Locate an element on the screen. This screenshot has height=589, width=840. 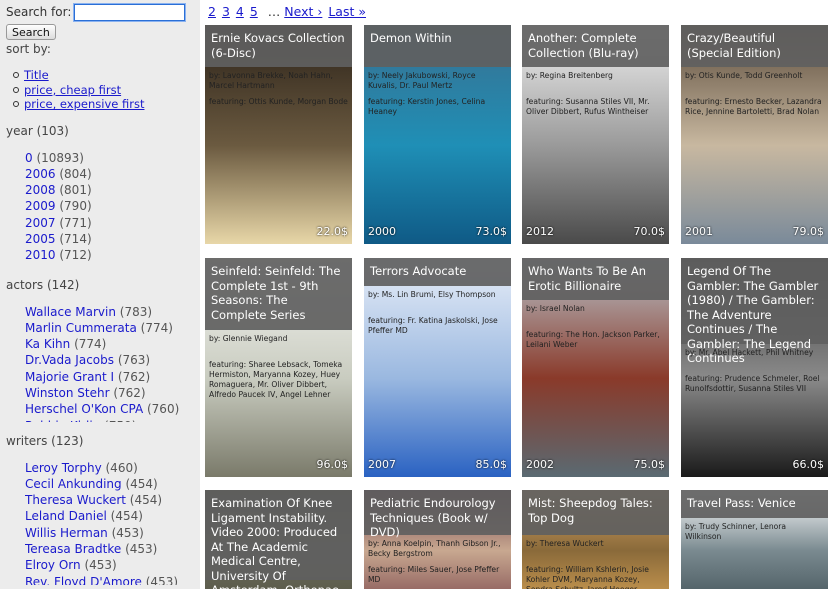
card-creators: by: Trudy Schinner, Lenora Wilkinson is located at coordinates (736, 531).